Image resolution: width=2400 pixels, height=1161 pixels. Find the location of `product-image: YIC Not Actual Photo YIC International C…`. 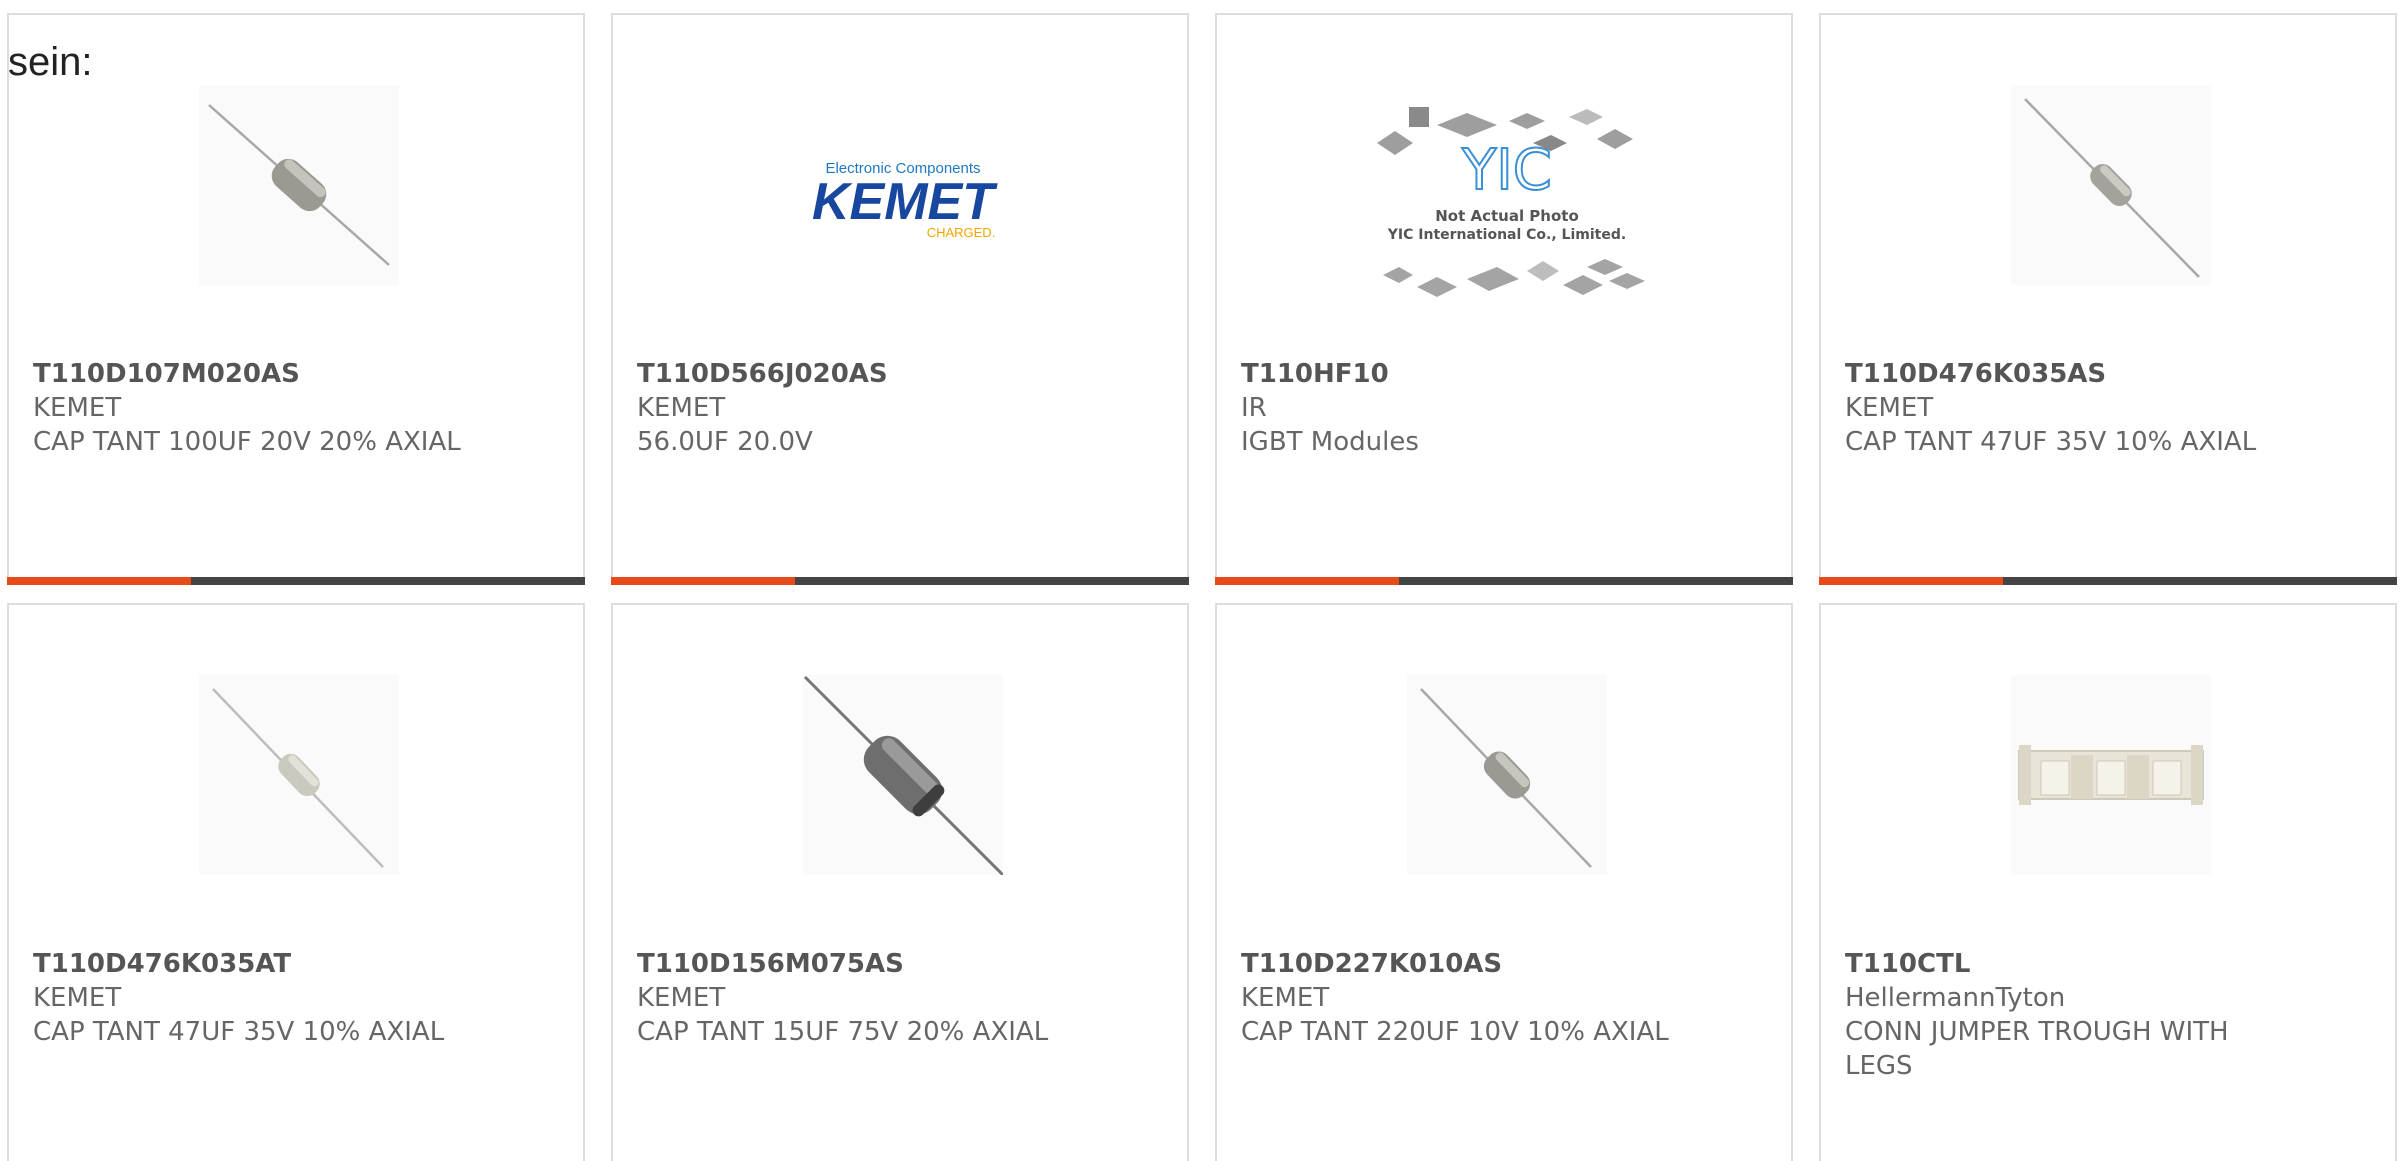

product-image: YIC Not Actual Photo YIC International C… is located at coordinates (1507, 195).